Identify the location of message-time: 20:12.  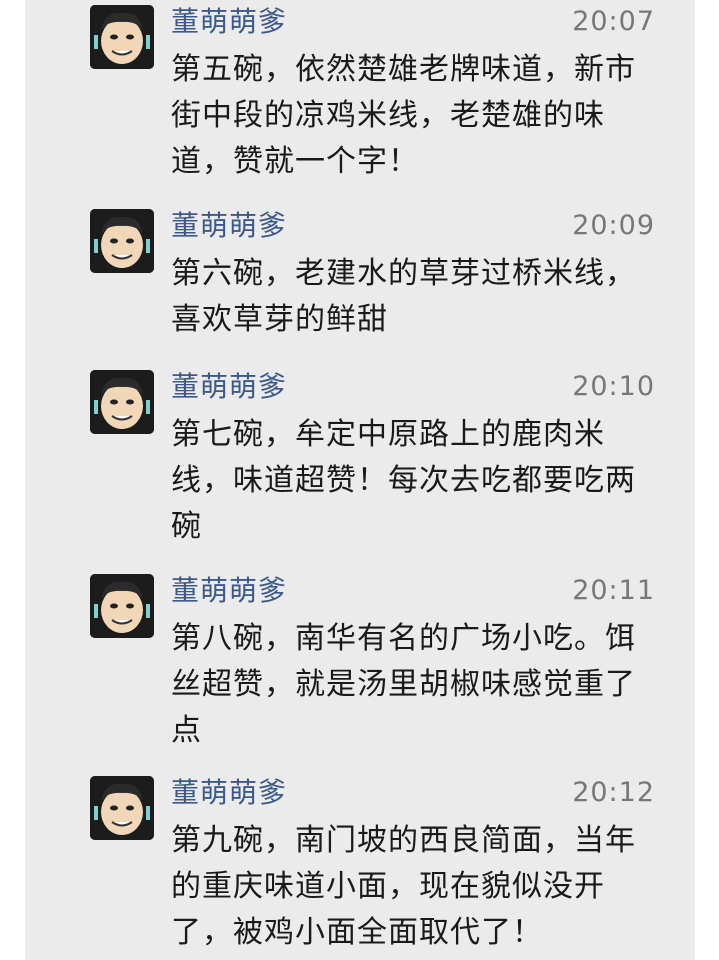
(613, 792).